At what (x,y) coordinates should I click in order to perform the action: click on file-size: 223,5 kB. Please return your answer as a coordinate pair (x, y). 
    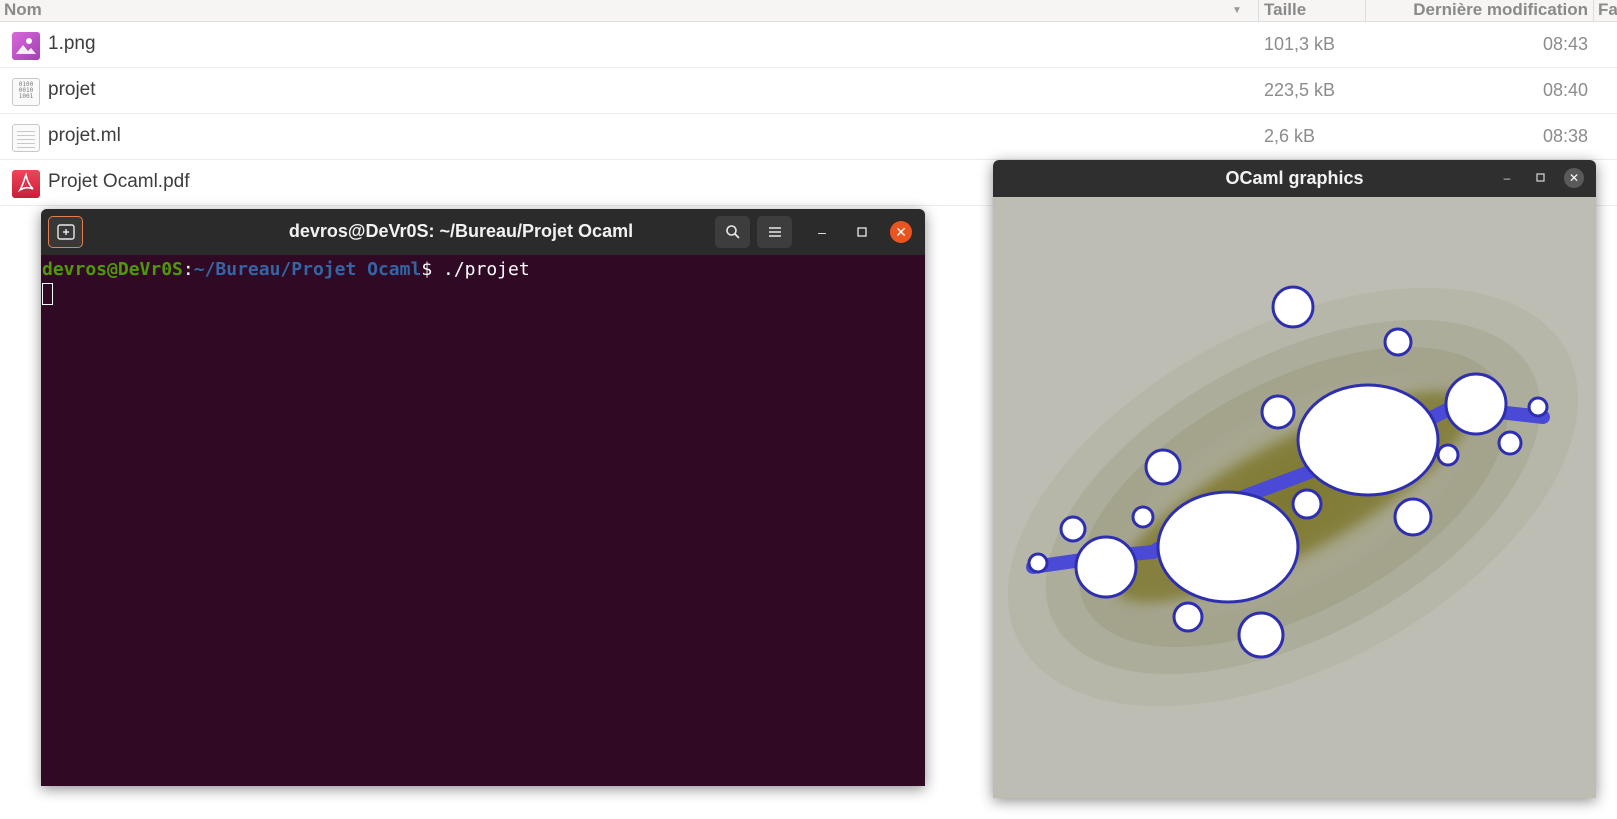
    Looking at the image, I should click on (1300, 90).